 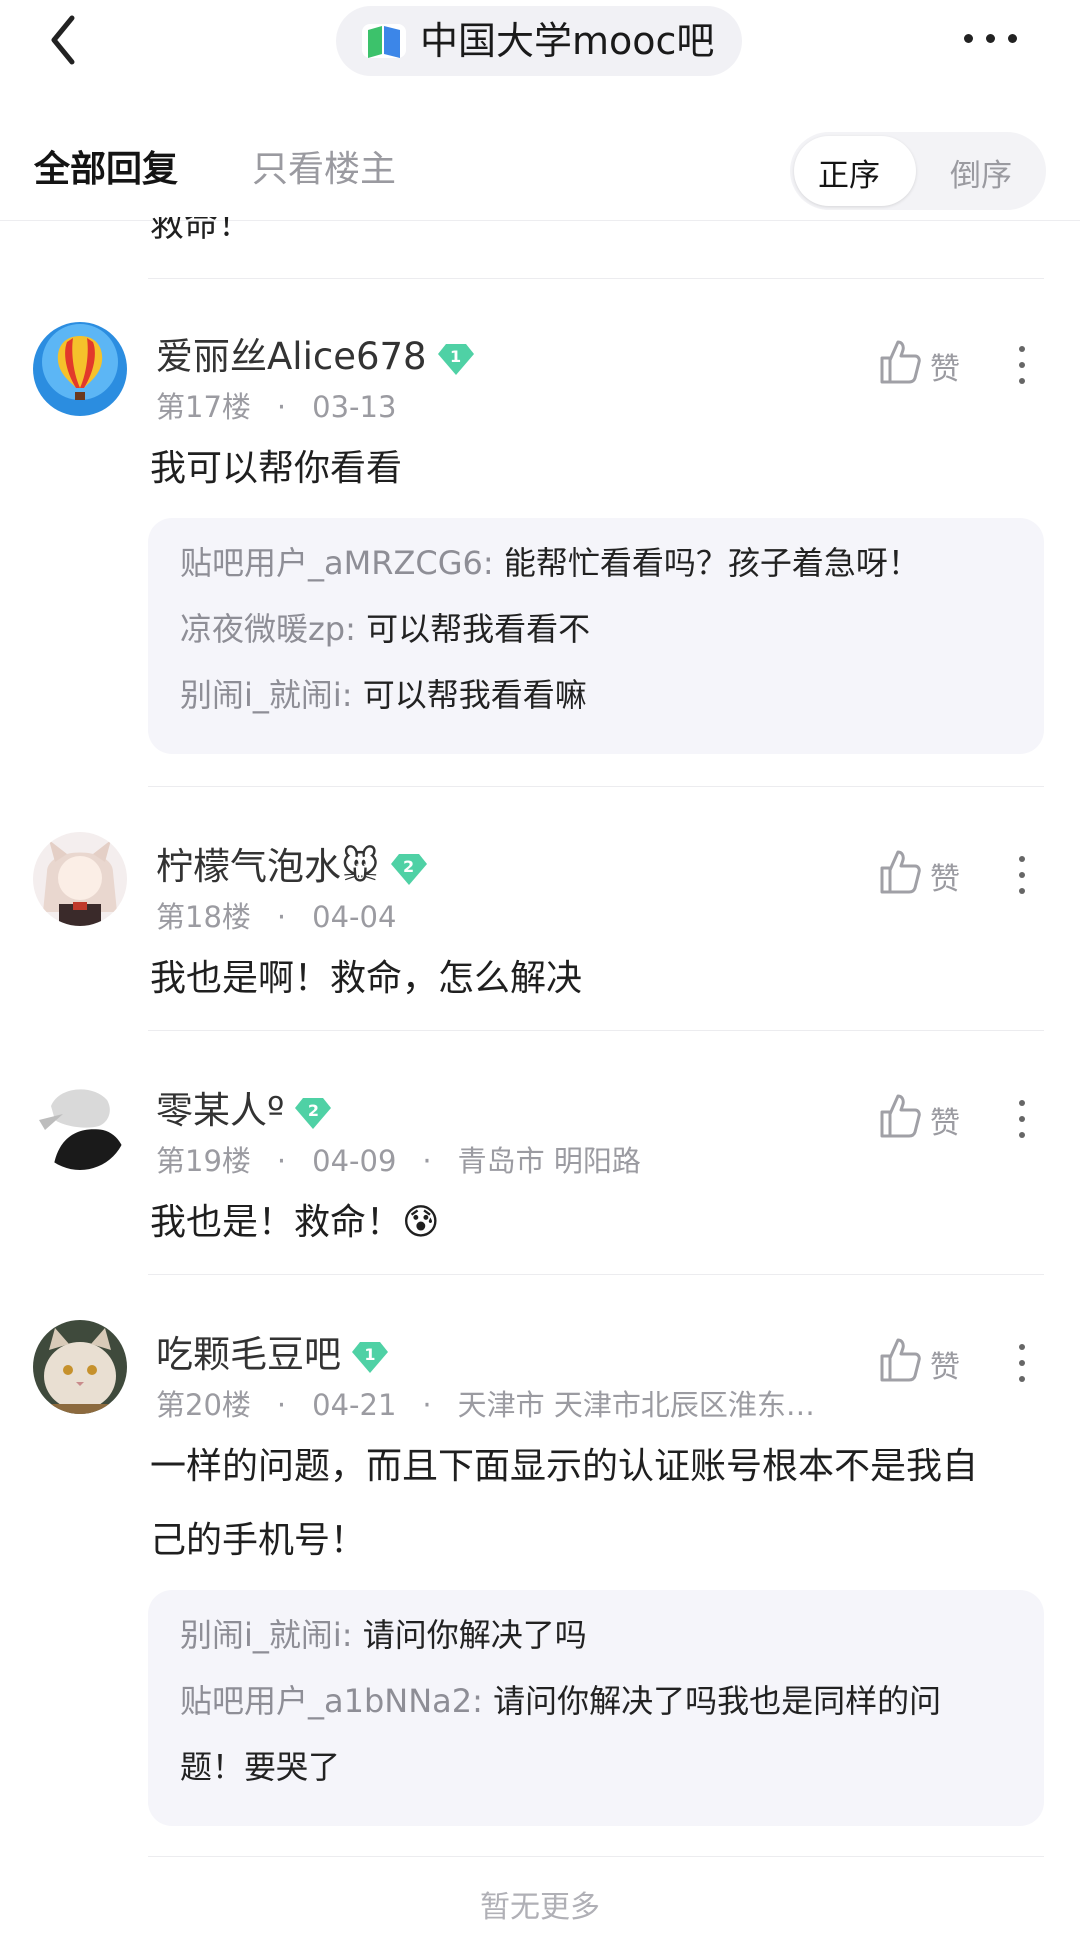 I want to click on floor-number: 第18楼, so click(x=203, y=917).